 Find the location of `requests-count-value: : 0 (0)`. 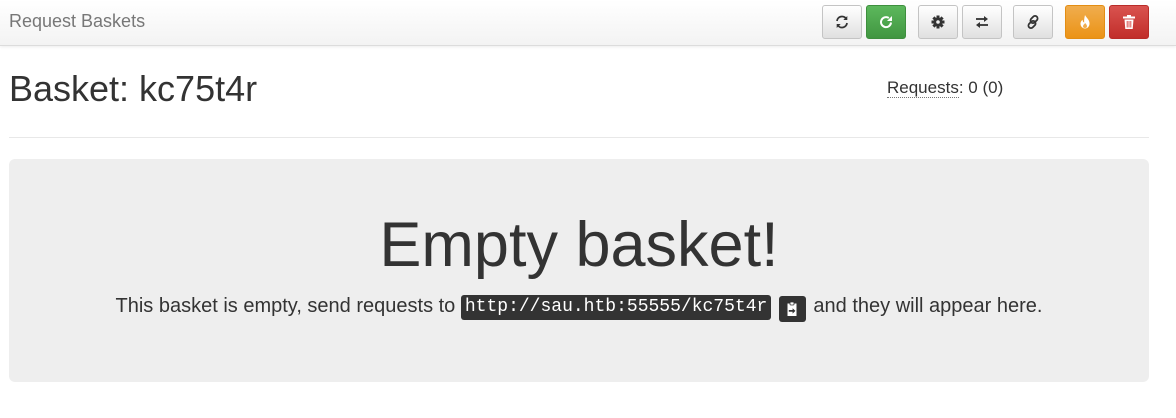

requests-count-value: : 0 (0) is located at coordinates (981, 87).